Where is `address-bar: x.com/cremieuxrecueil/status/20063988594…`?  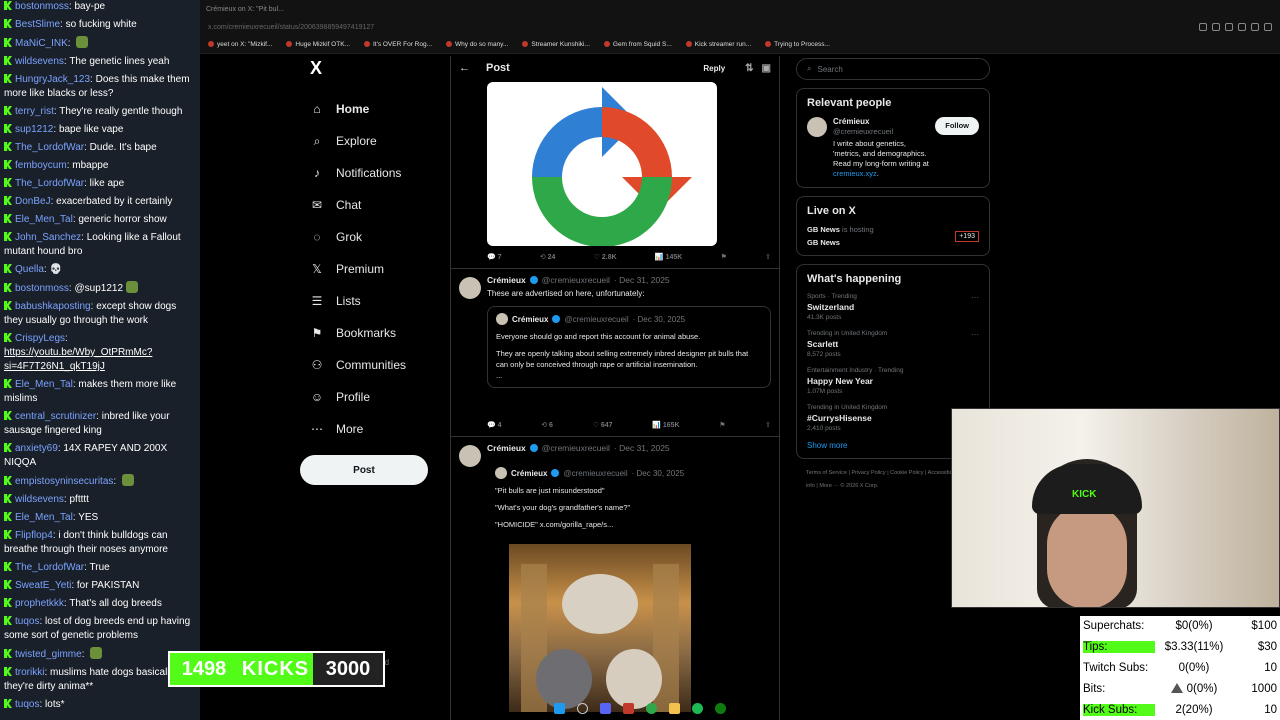
address-bar: x.com/cremieuxrecueil/status/20063988594… is located at coordinates (740, 27).